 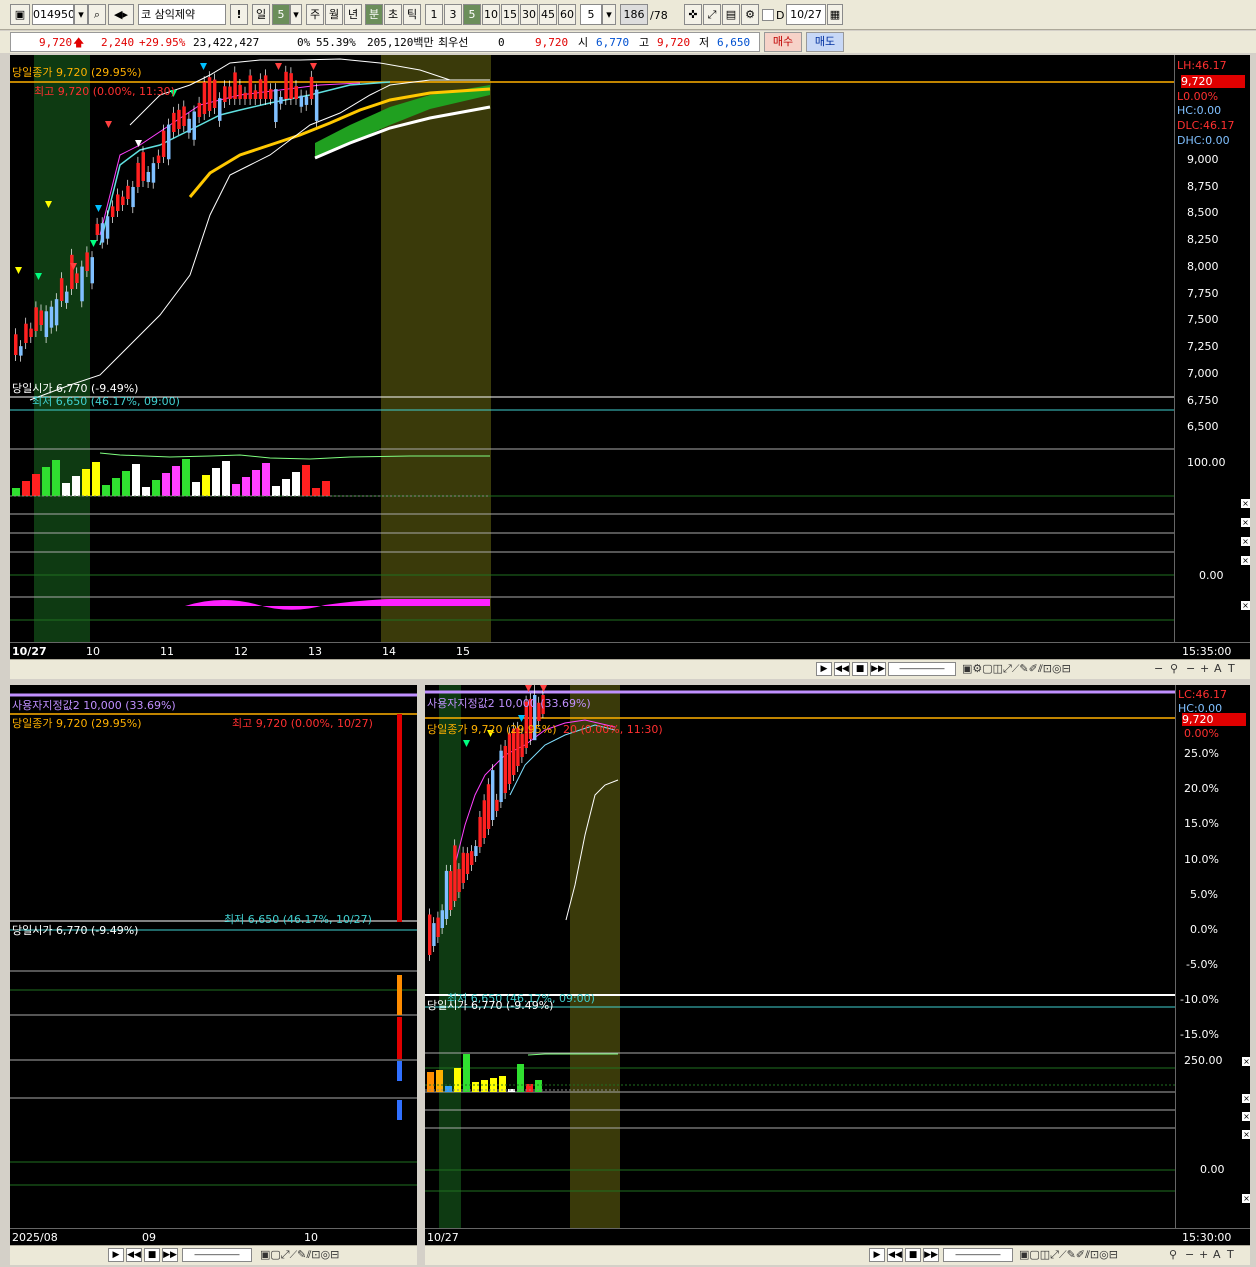 What do you see at coordinates (490, 1005) in the screenshot?
I see `br-open-label: 당일시가 6,770 (-9.49%)` at bounding box center [490, 1005].